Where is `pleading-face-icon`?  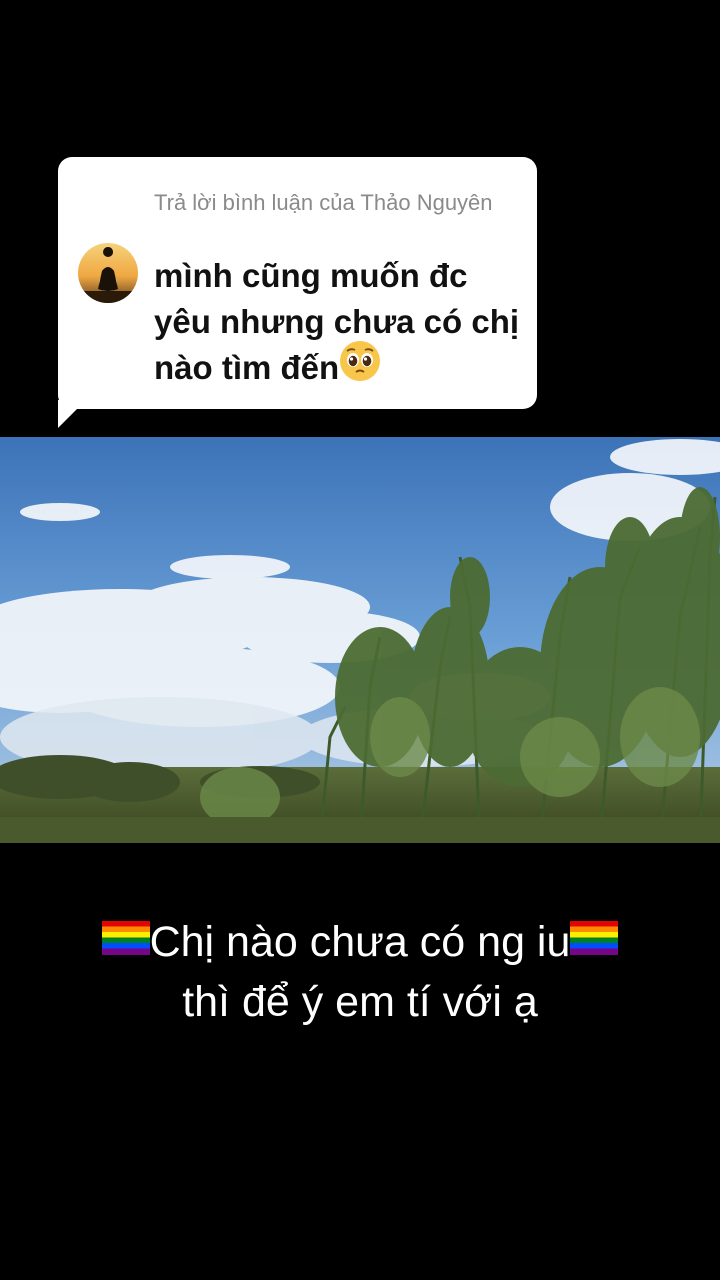 pleading-face-icon is located at coordinates (360, 367).